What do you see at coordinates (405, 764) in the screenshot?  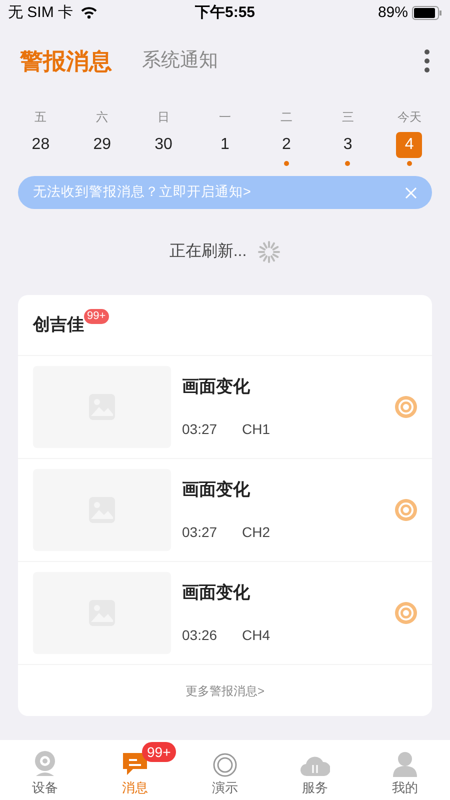 I see `person-icon` at bounding box center [405, 764].